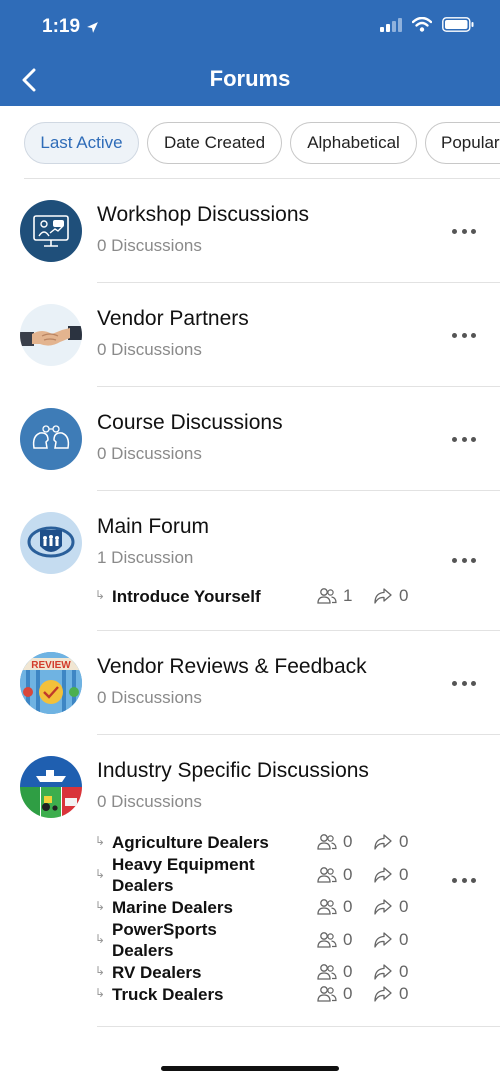 This screenshot has width=500, height=1081. I want to click on subforum-item: ↳ Introduce Yourself 1 0, so click(255, 597).